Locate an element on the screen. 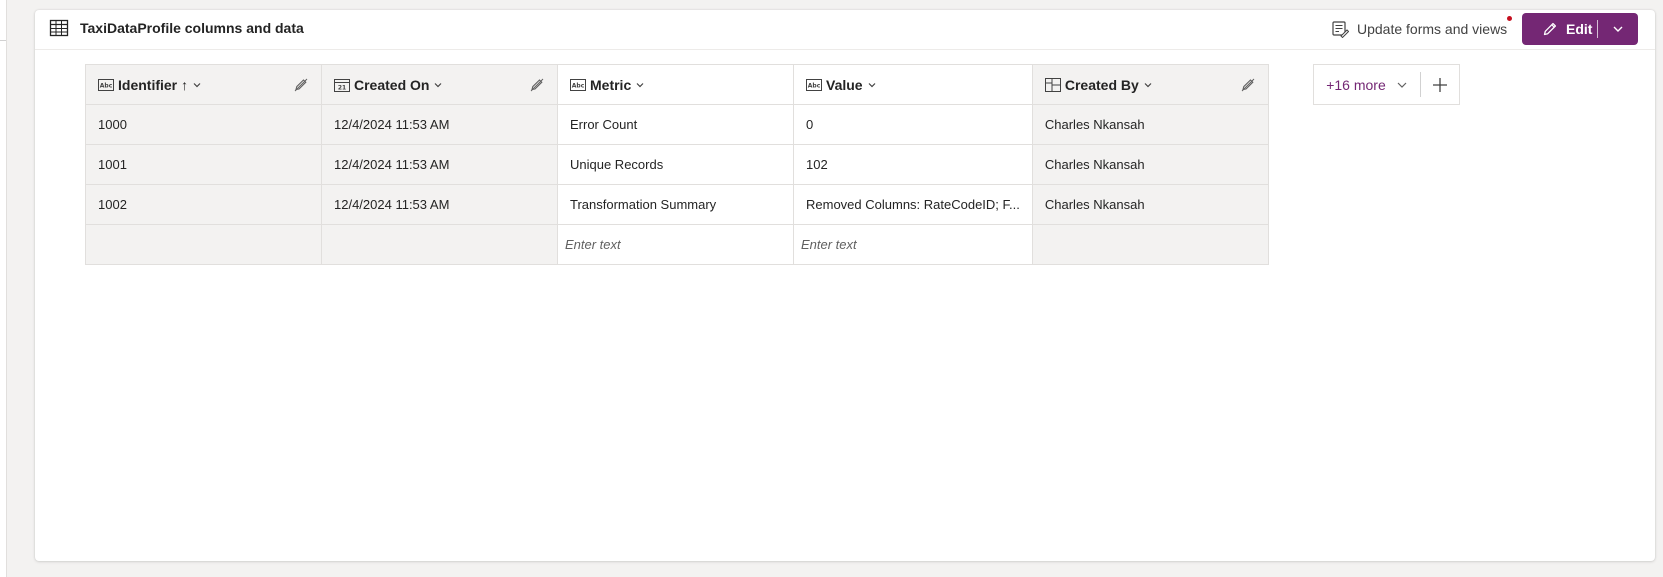 The width and height of the screenshot is (1663, 577). cell-identifier: 1002 is located at coordinates (203, 204).